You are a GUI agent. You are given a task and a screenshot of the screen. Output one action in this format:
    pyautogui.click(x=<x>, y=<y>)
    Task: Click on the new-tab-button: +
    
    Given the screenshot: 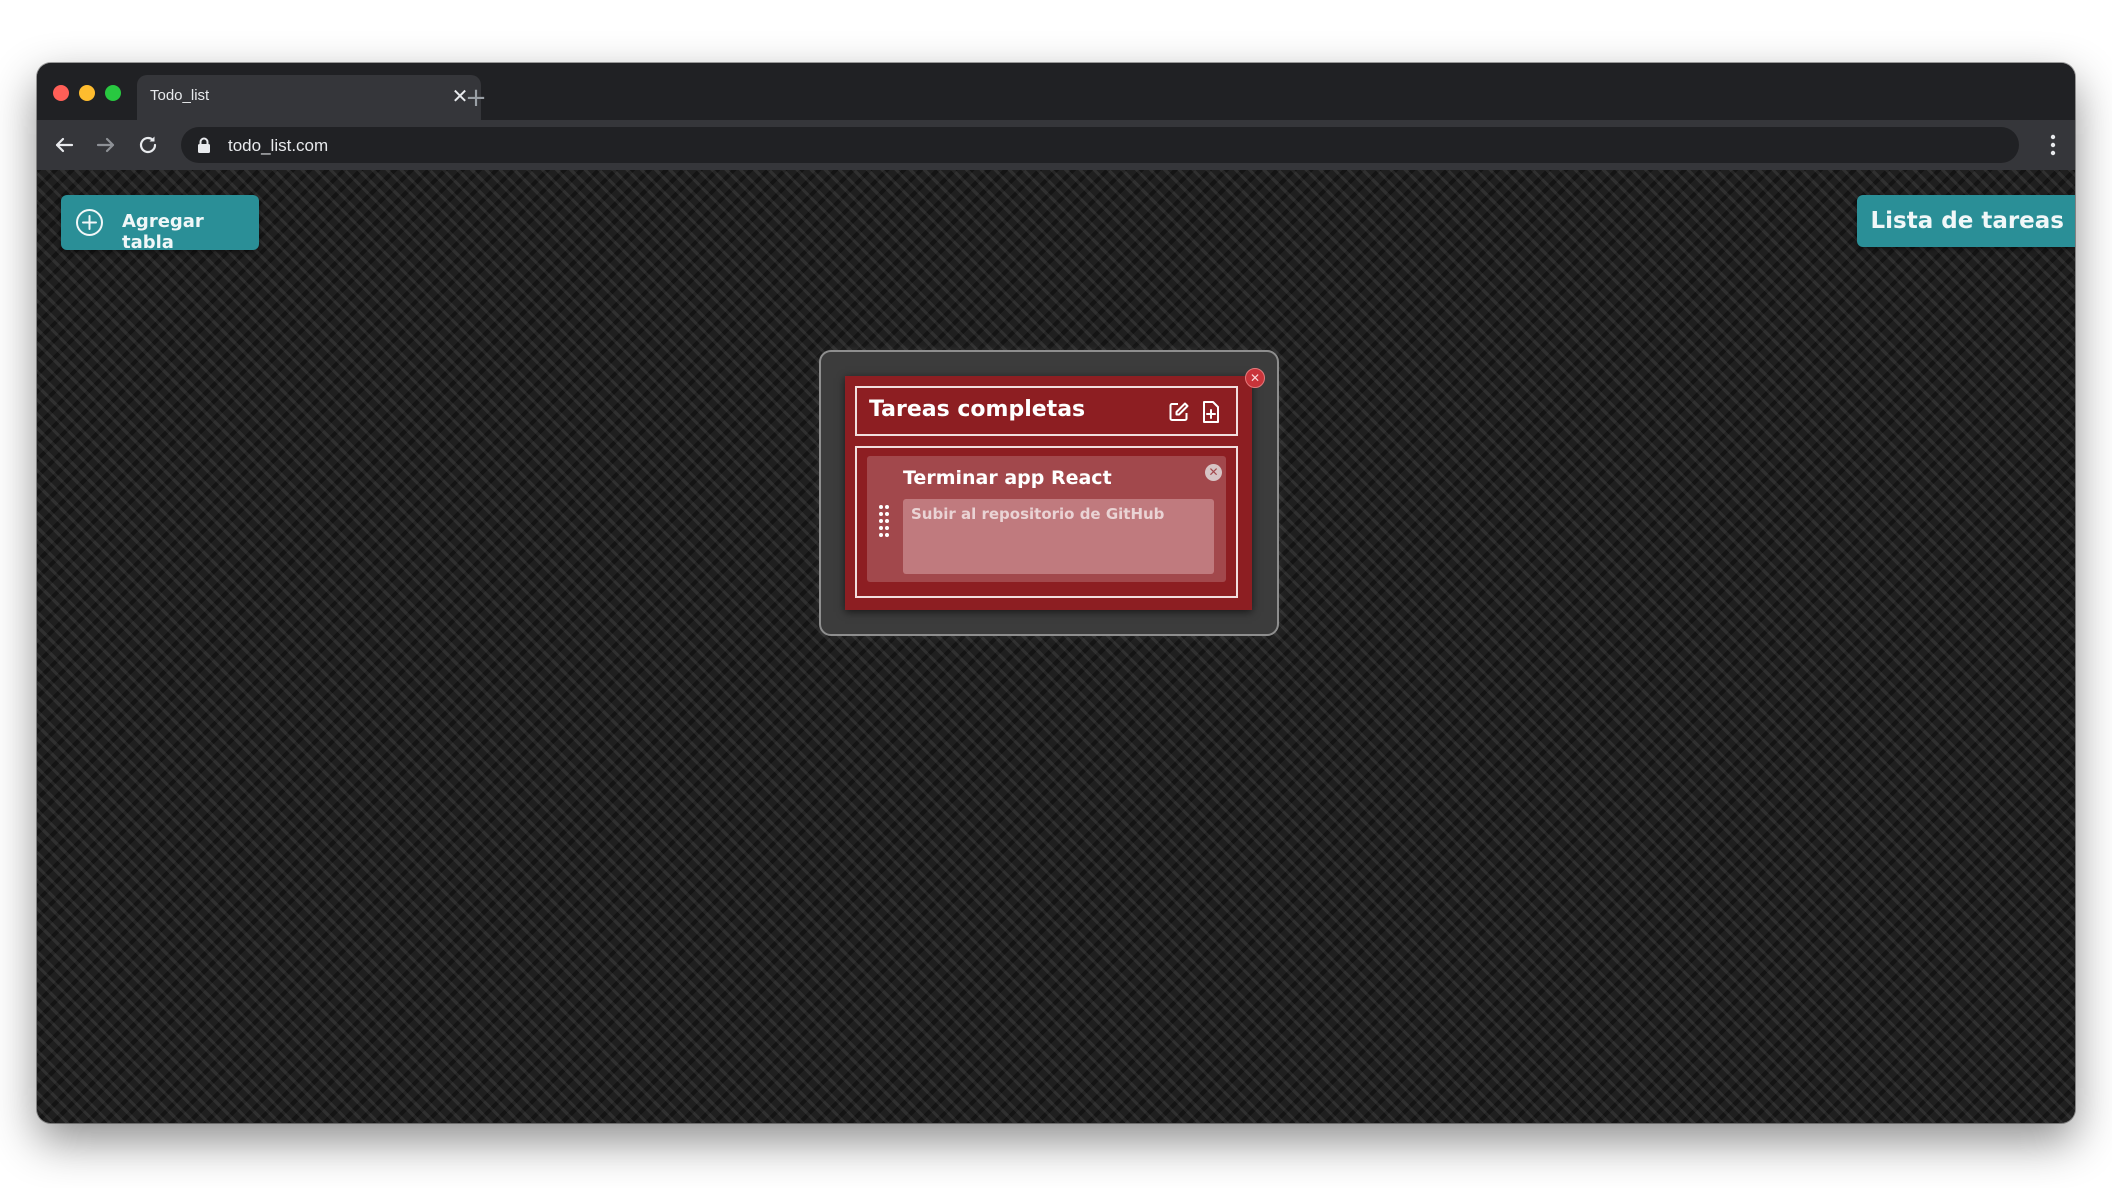 What is the action you would take?
    pyautogui.click(x=476, y=98)
    